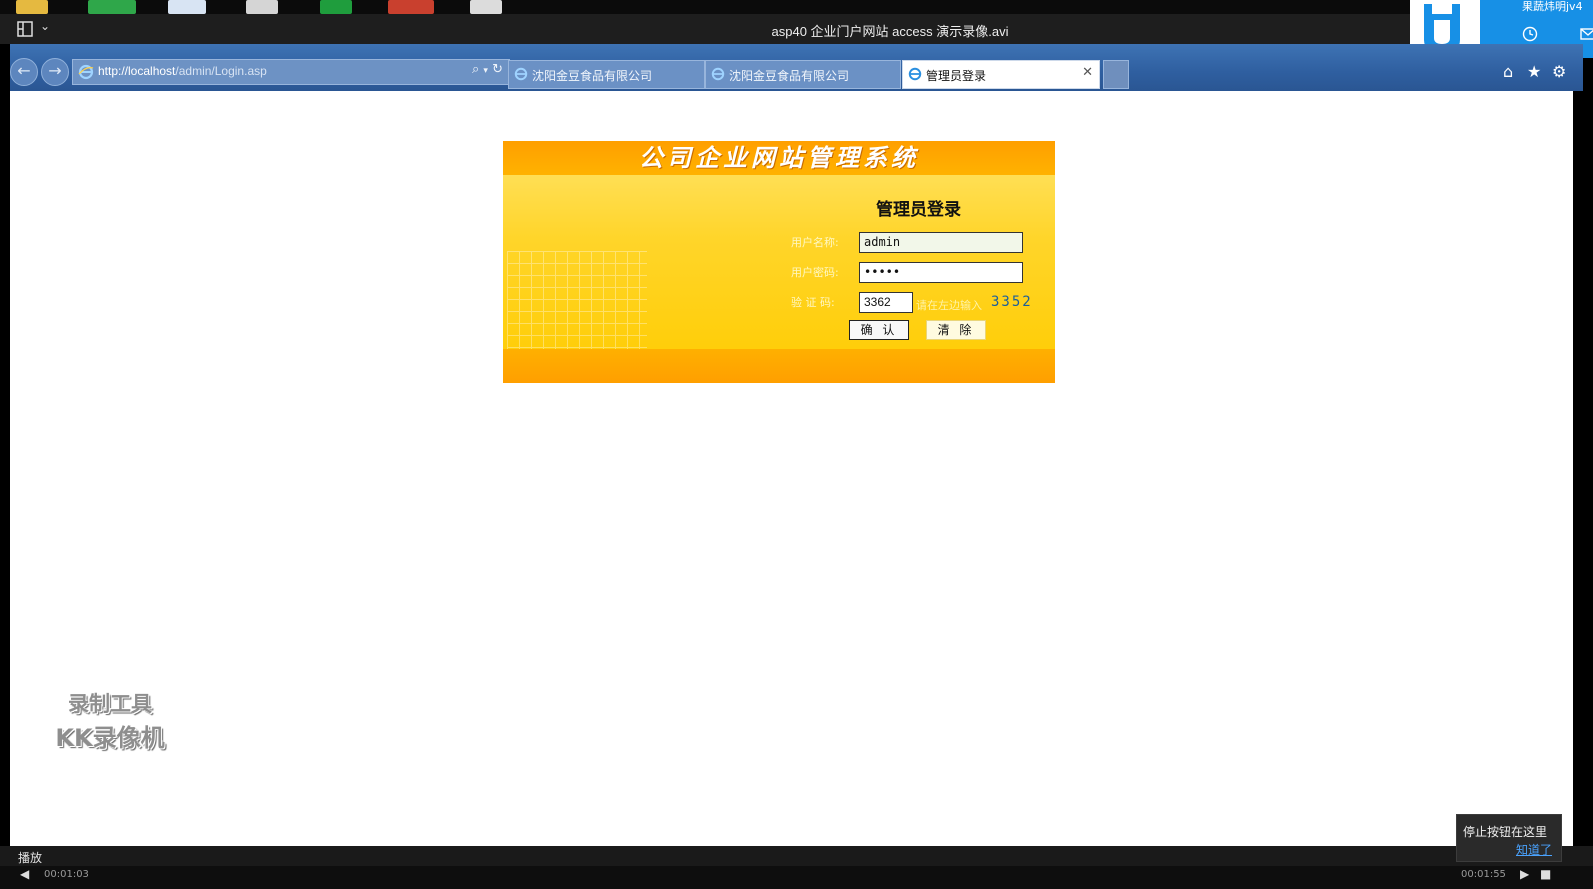 The image size is (1593, 889). I want to click on captcha-hint: 请在左边输入, so click(949, 305).